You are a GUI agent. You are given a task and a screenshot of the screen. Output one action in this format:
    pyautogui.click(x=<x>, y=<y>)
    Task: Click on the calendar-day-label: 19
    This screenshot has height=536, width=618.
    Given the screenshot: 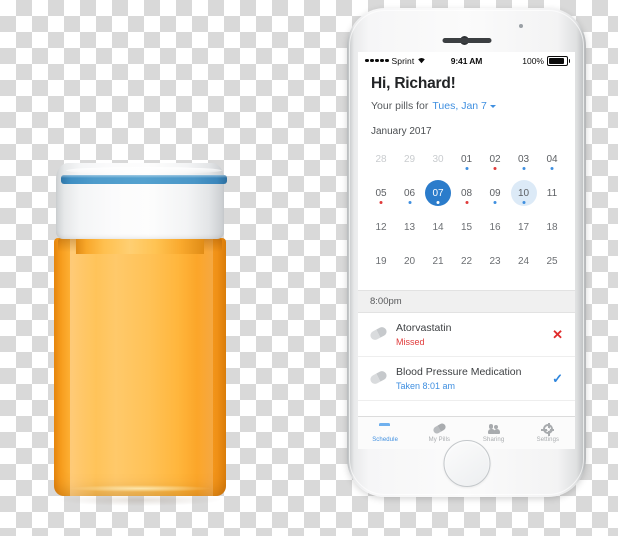 What is the action you would take?
    pyautogui.click(x=381, y=261)
    